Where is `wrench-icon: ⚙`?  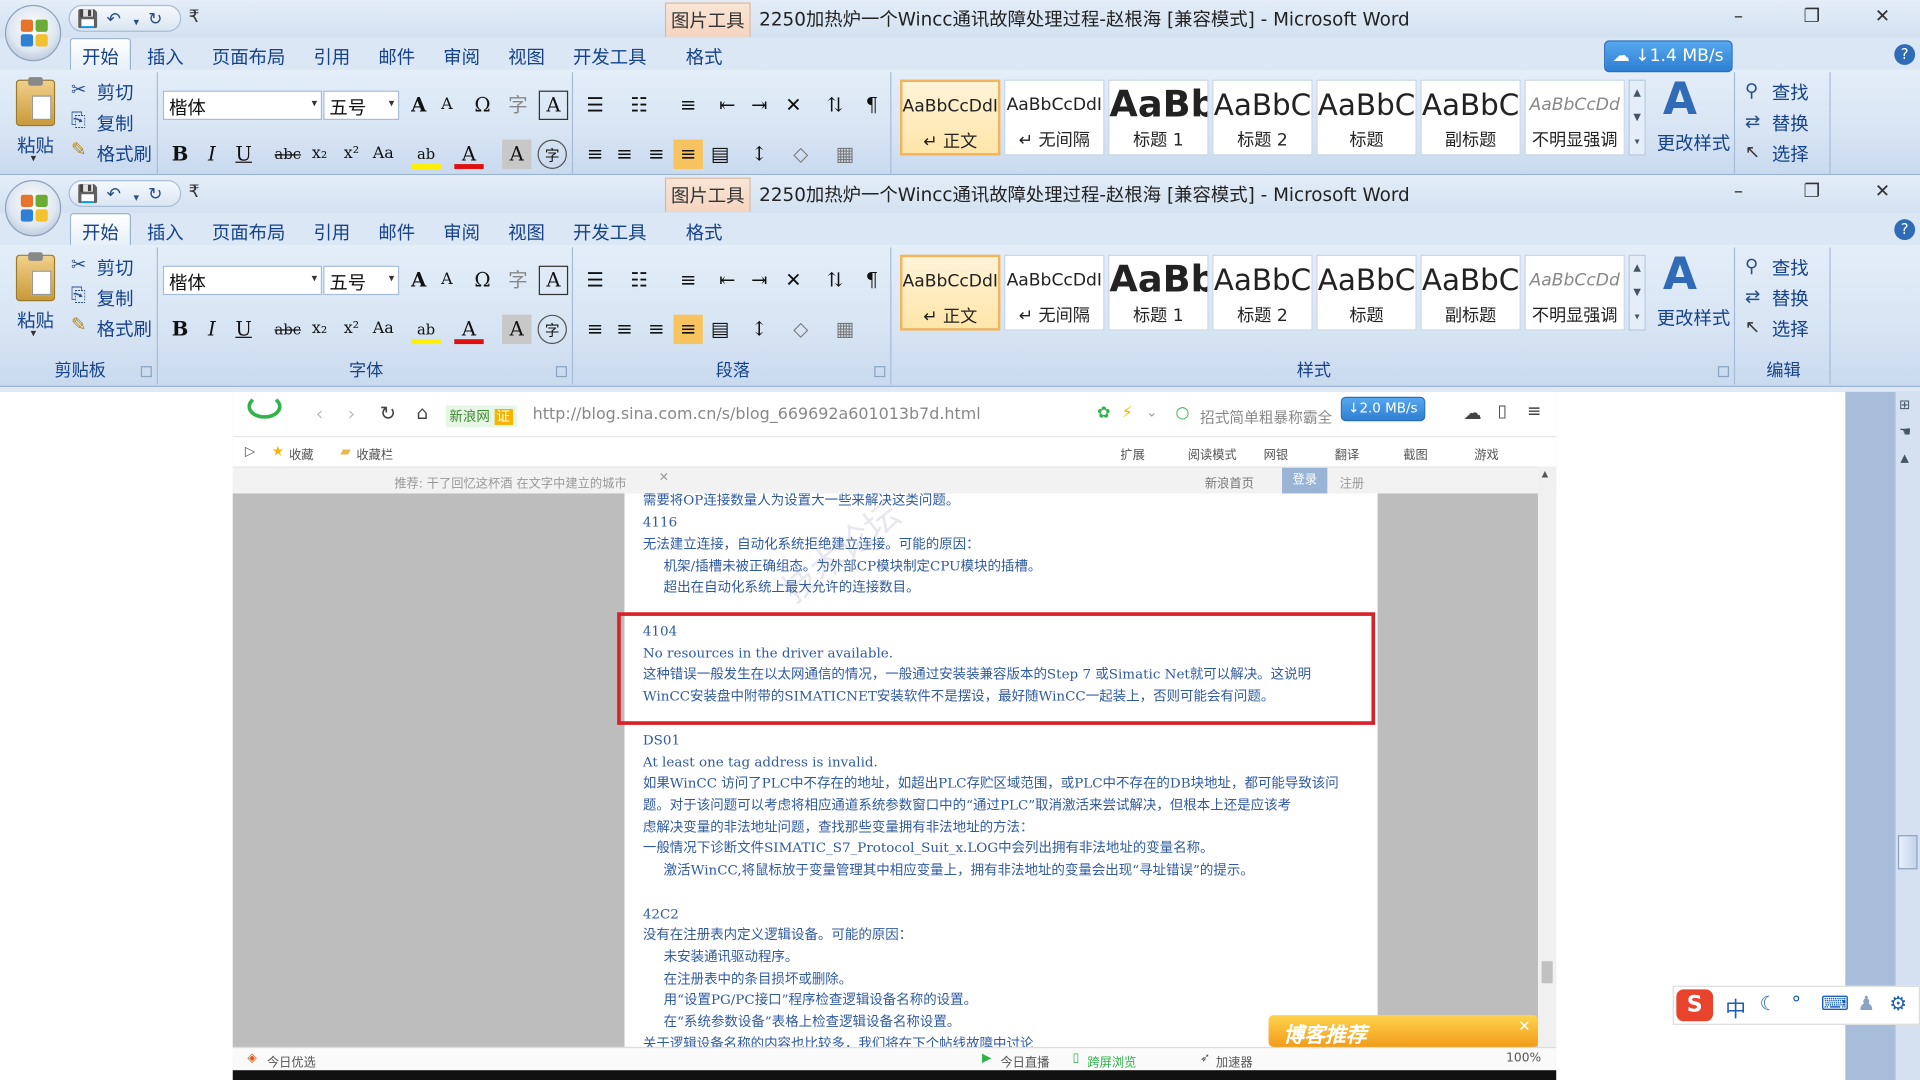 wrench-icon: ⚙ is located at coordinates (1898, 1003).